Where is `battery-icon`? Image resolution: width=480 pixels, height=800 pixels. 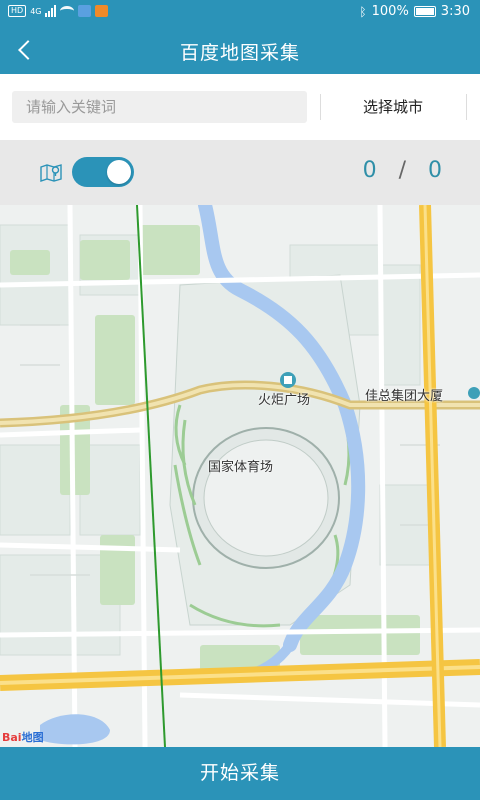
battery-icon is located at coordinates (424, 11).